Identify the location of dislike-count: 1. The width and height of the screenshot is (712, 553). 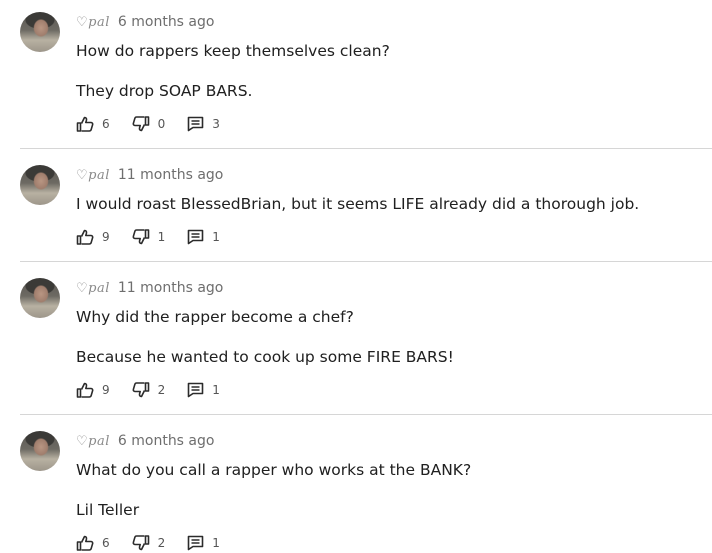
(161, 237).